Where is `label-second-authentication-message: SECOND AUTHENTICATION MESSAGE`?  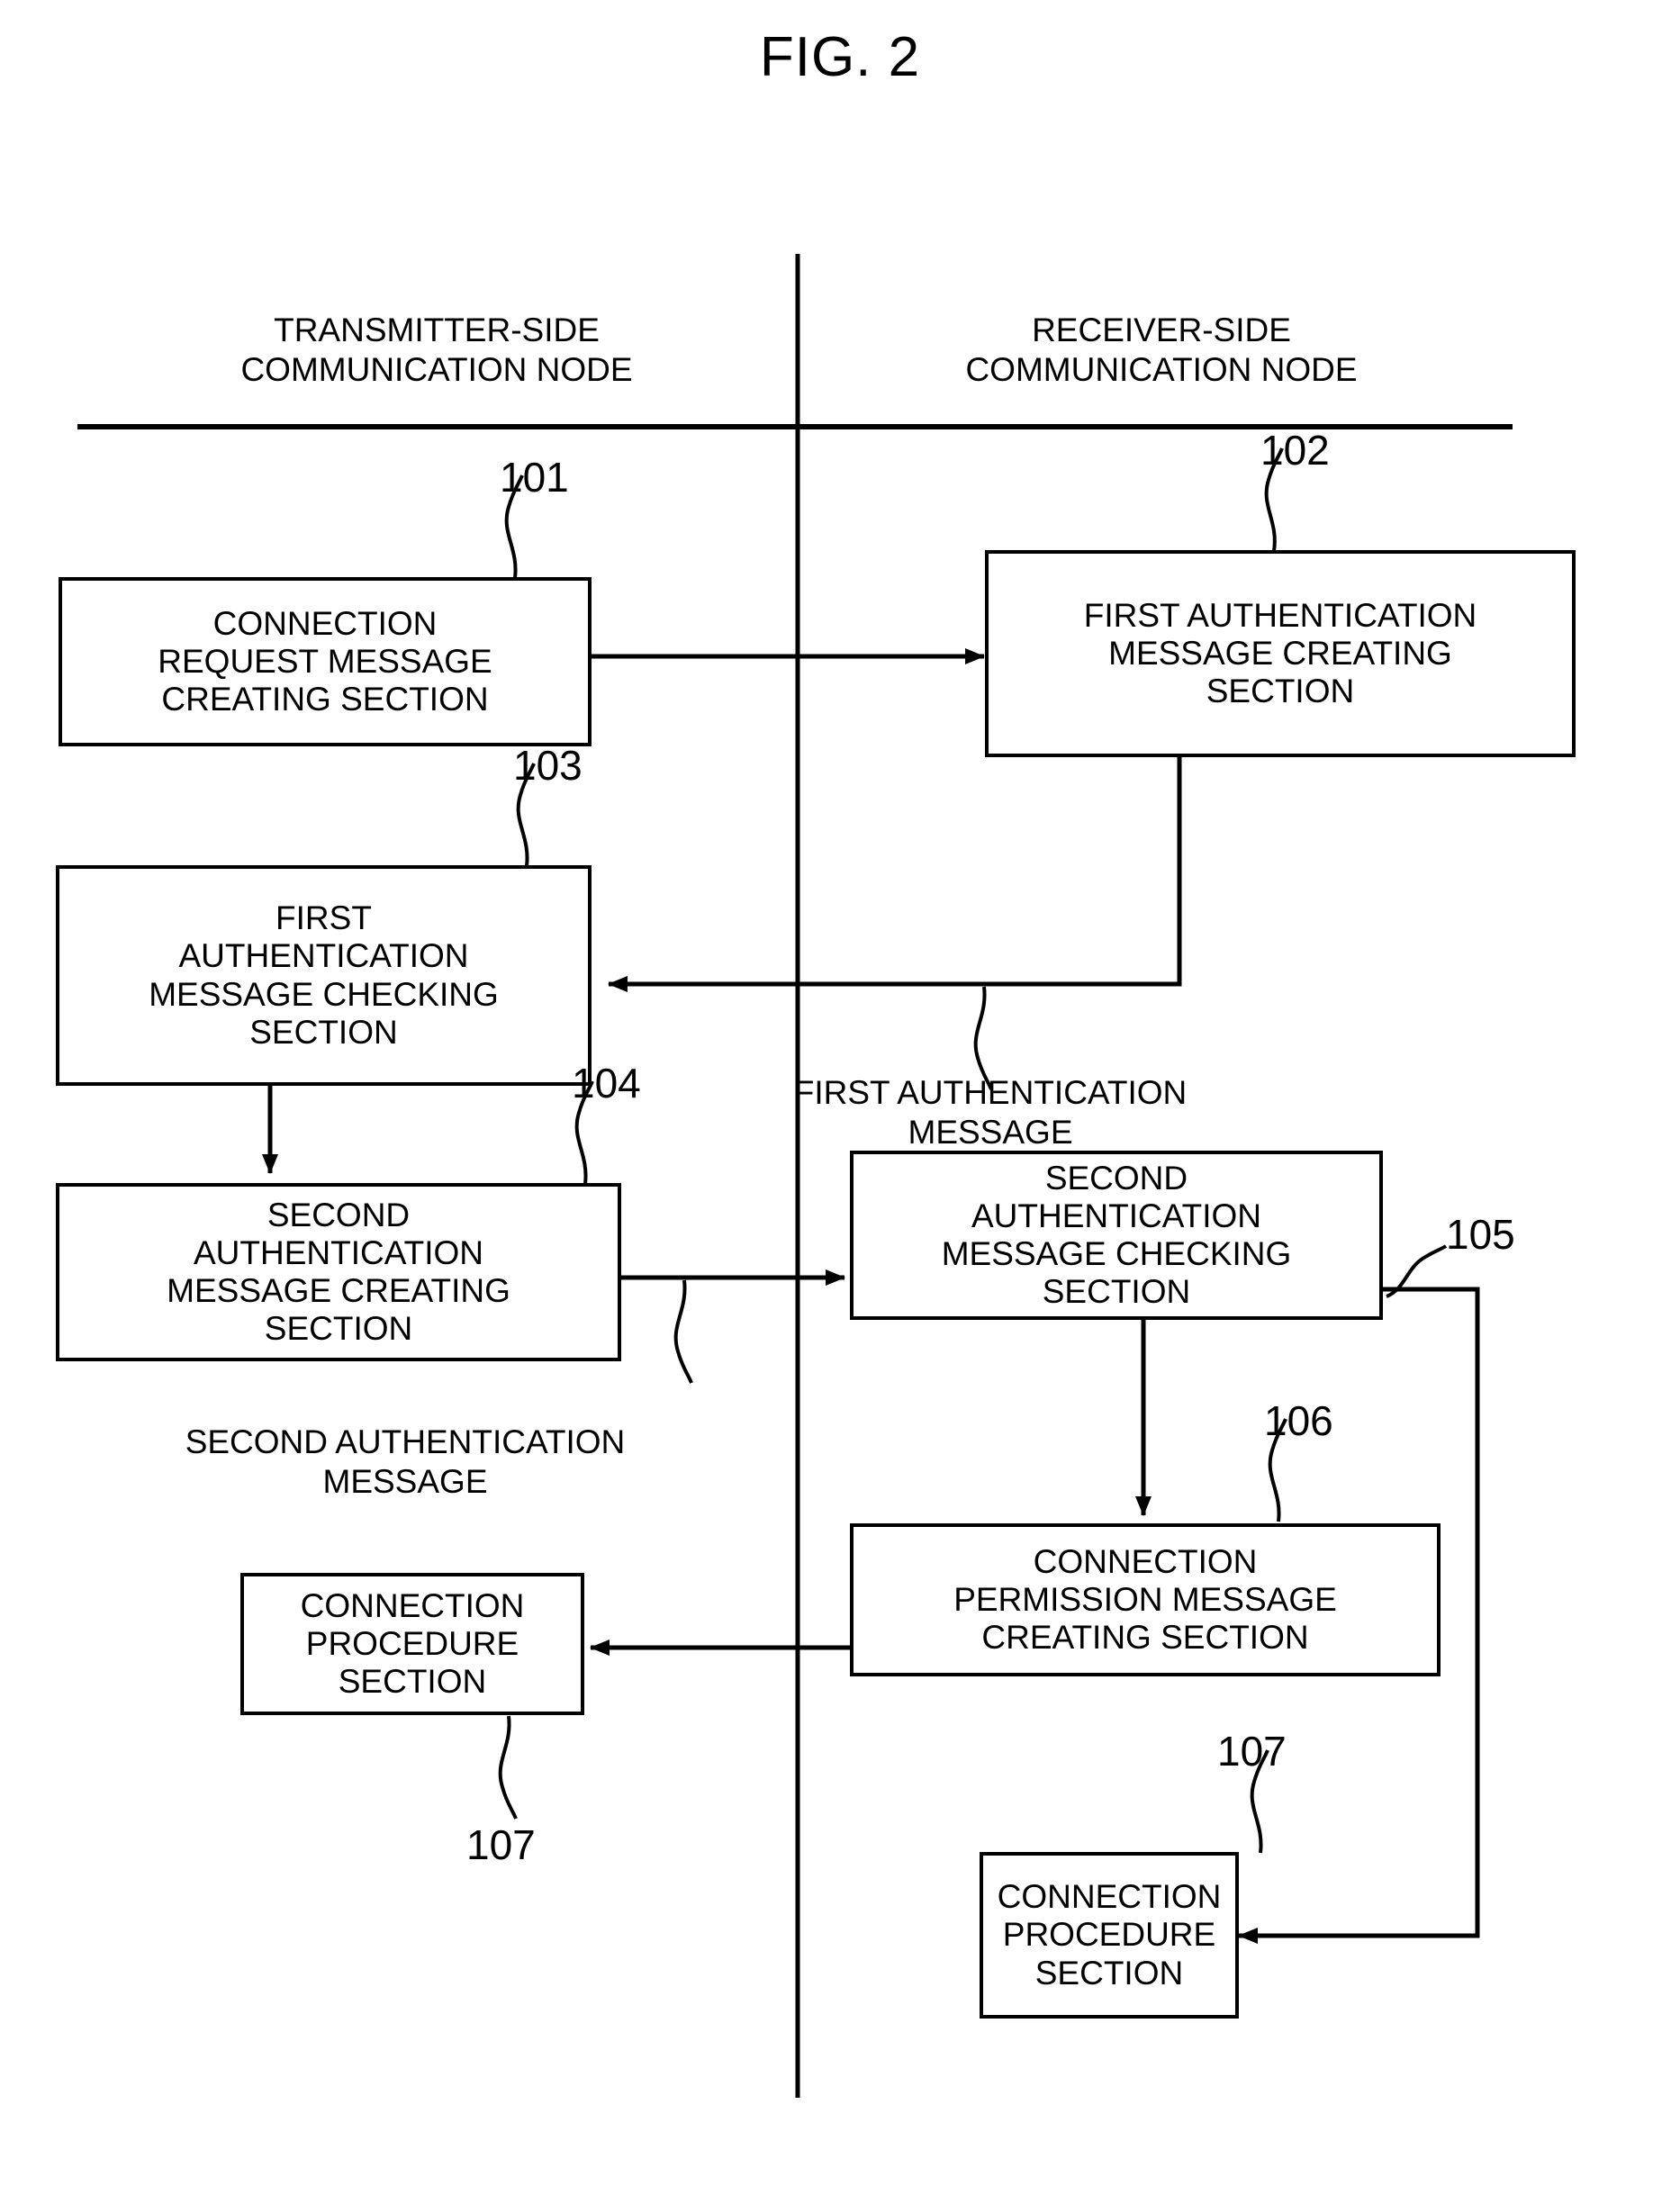
label-second-authentication-message: SECOND AUTHENTICATION MESSAGE is located at coordinates (405, 1462).